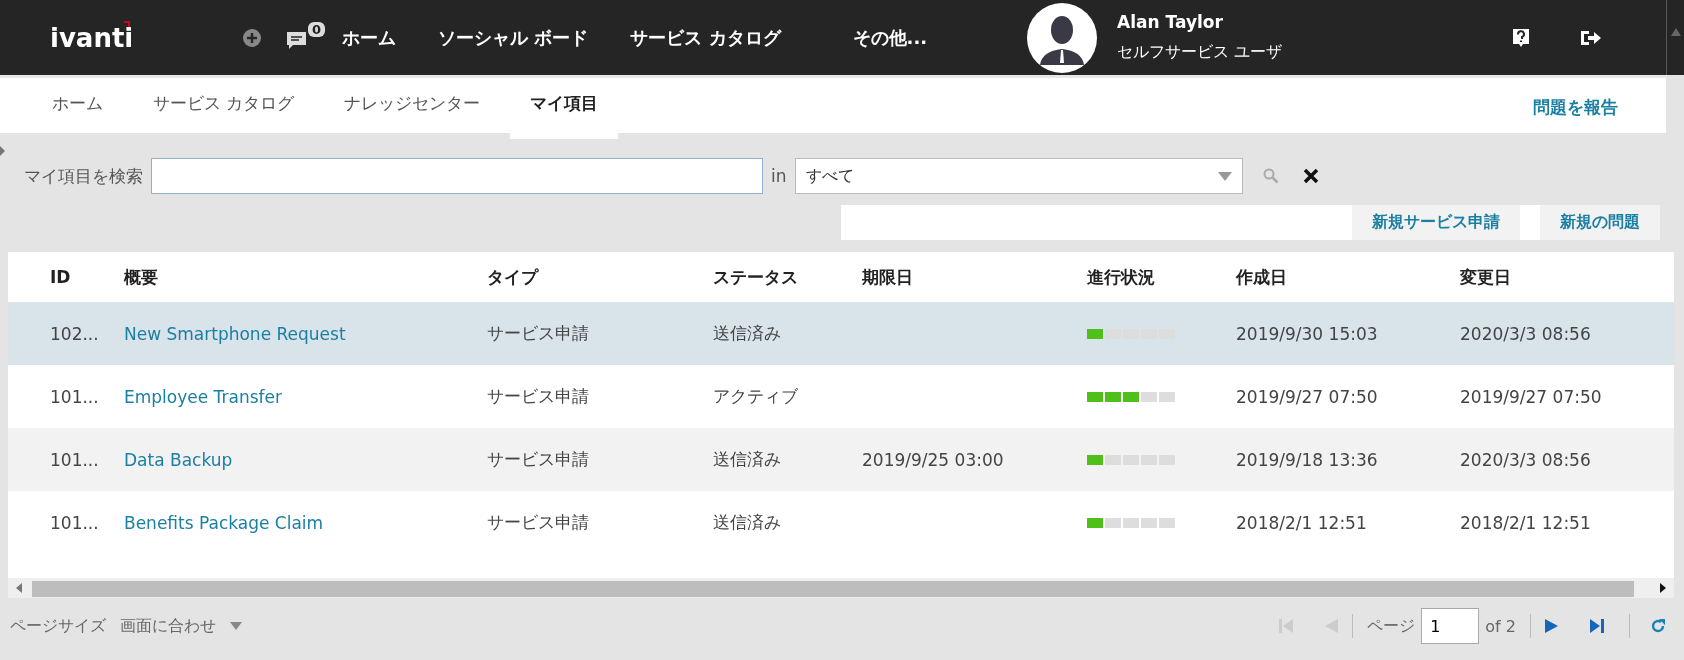 Image resolution: width=1684 pixels, height=660 pixels. What do you see at coordinates (1310, 176) in the screenshot?
I see `clear-icon` at bounding box center [1310, 176].